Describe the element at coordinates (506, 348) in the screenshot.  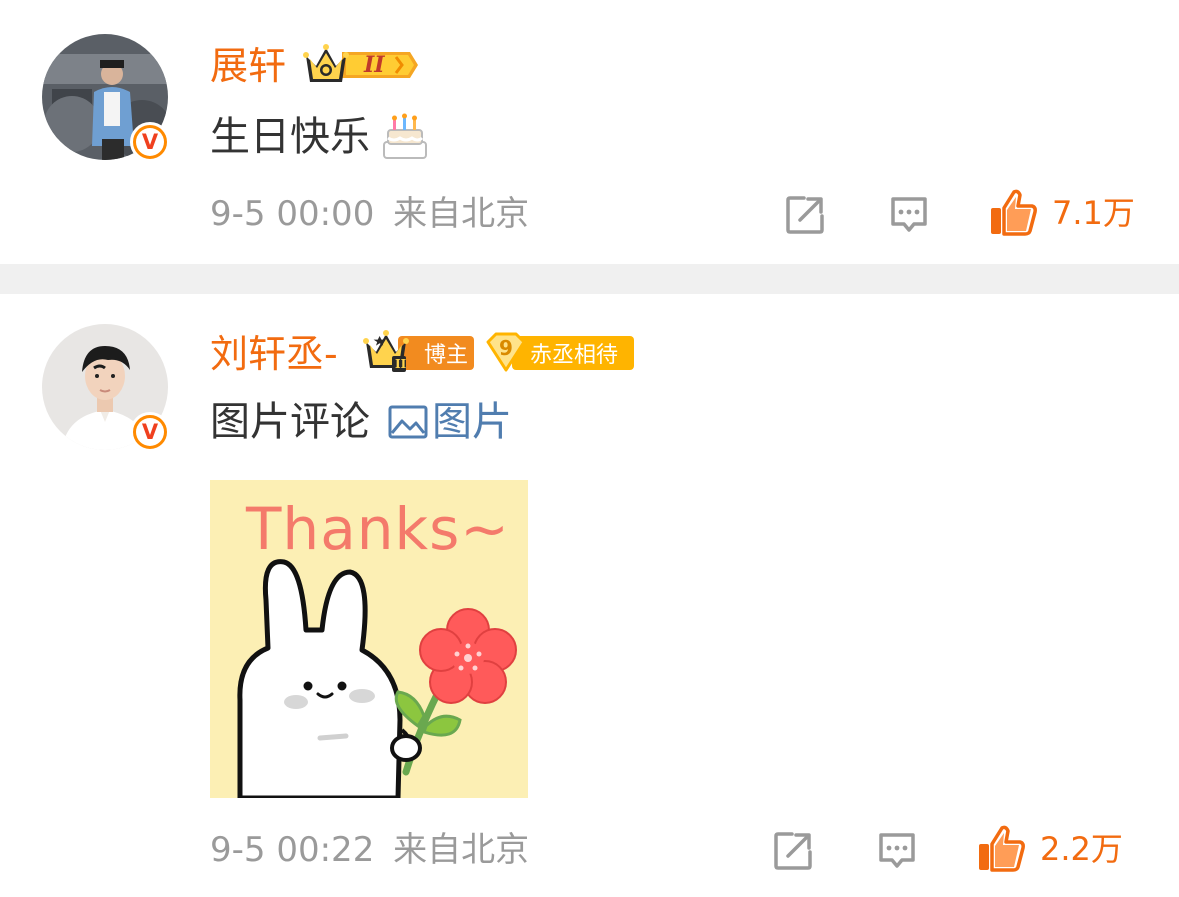
I see `fan-level: 9` at that location.